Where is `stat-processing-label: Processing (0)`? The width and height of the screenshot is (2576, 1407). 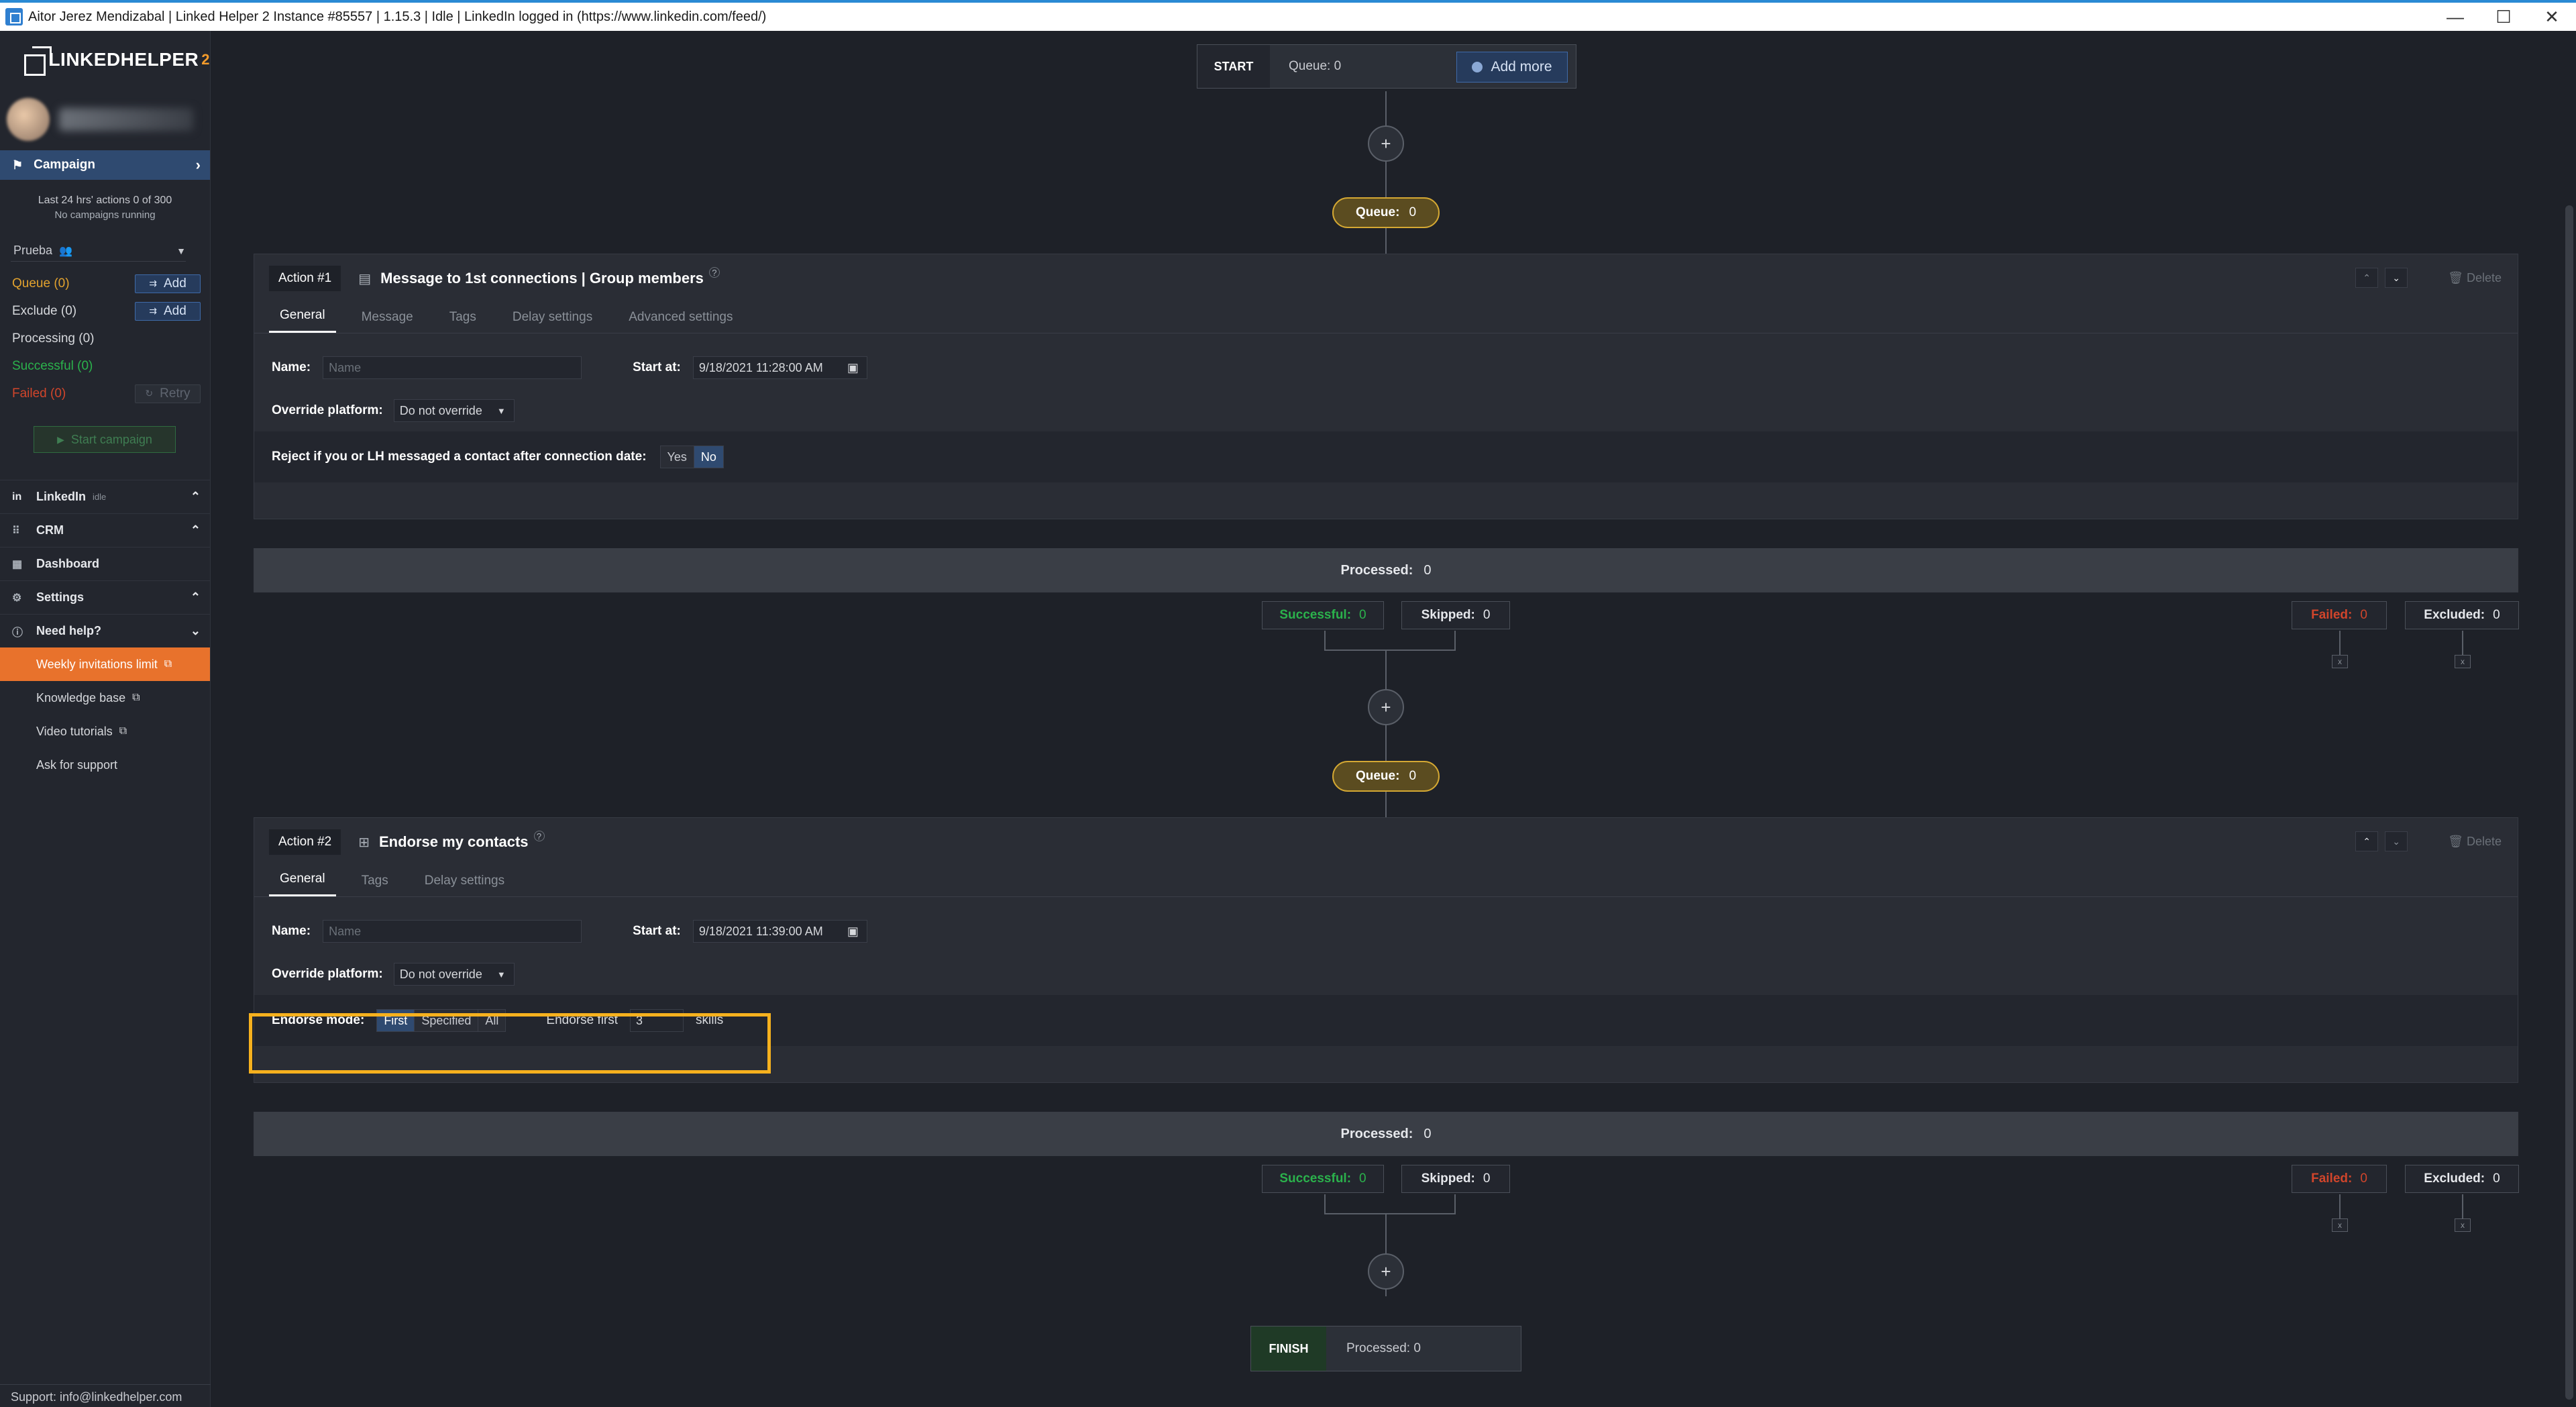 stat-processing-label: Processing (0) is located at coordinates (53, 338).